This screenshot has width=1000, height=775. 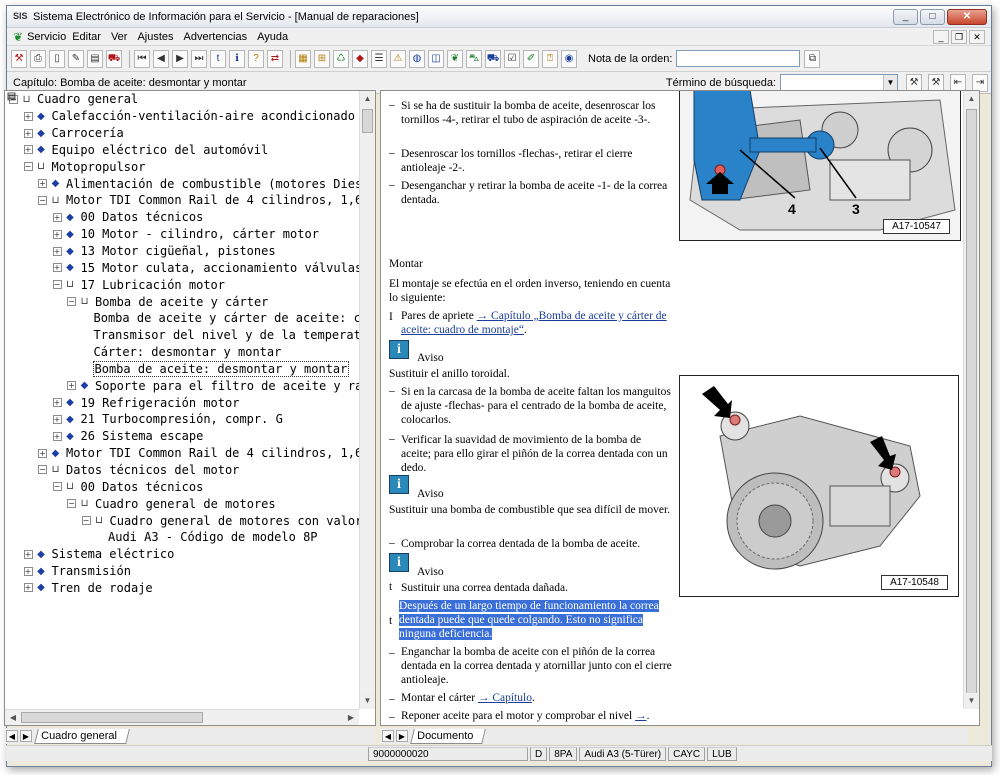 I want to click on new-document-icon: ▯, so click(x=57, y=58).